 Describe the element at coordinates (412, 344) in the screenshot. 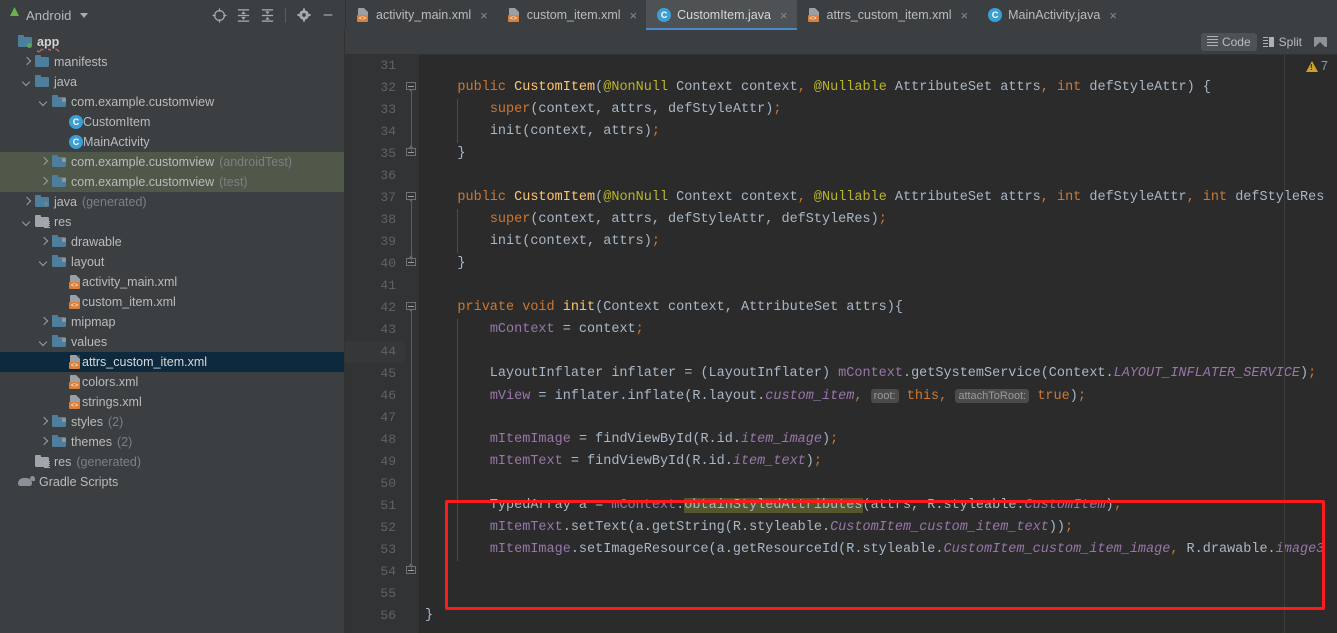

I see `code-folding-gutter` at that location.